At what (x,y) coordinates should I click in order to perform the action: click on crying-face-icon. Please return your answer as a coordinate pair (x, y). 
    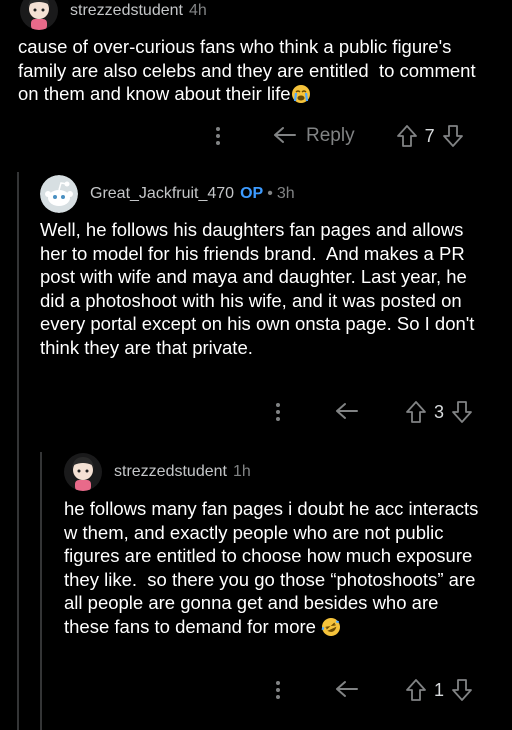
    Looking at the image, I should click on (301, 94).